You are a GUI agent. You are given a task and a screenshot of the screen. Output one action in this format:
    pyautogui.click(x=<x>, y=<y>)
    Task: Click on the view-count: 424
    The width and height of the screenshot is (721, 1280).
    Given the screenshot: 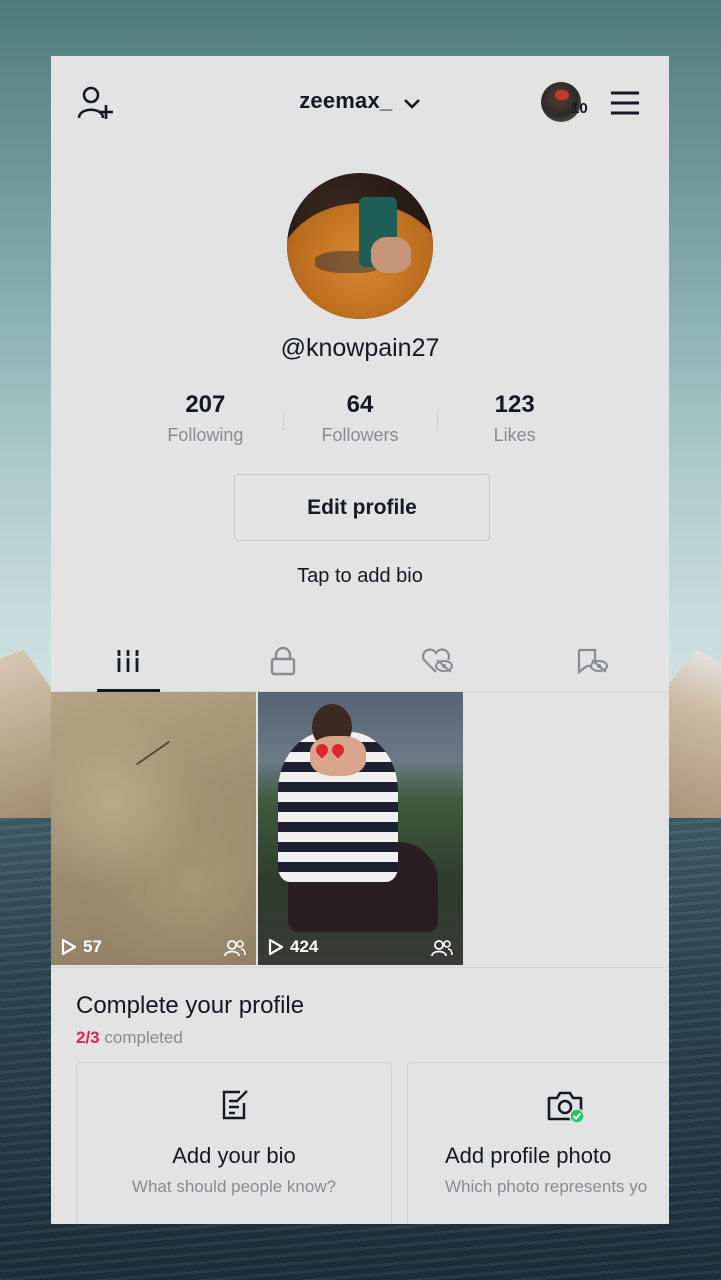 What is the action you would take?
    pyautogui.click(x=293, y=947)
    